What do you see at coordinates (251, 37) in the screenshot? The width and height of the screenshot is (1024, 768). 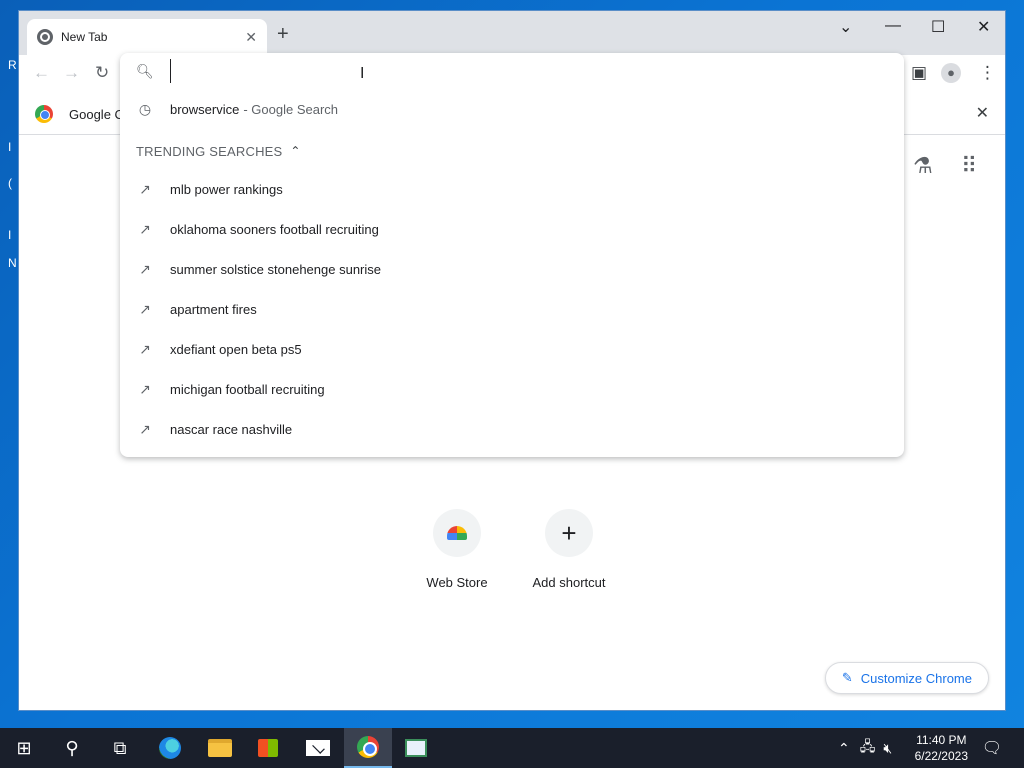 I see `close-tab-icon: ✕` at bounding box center [251, 37].